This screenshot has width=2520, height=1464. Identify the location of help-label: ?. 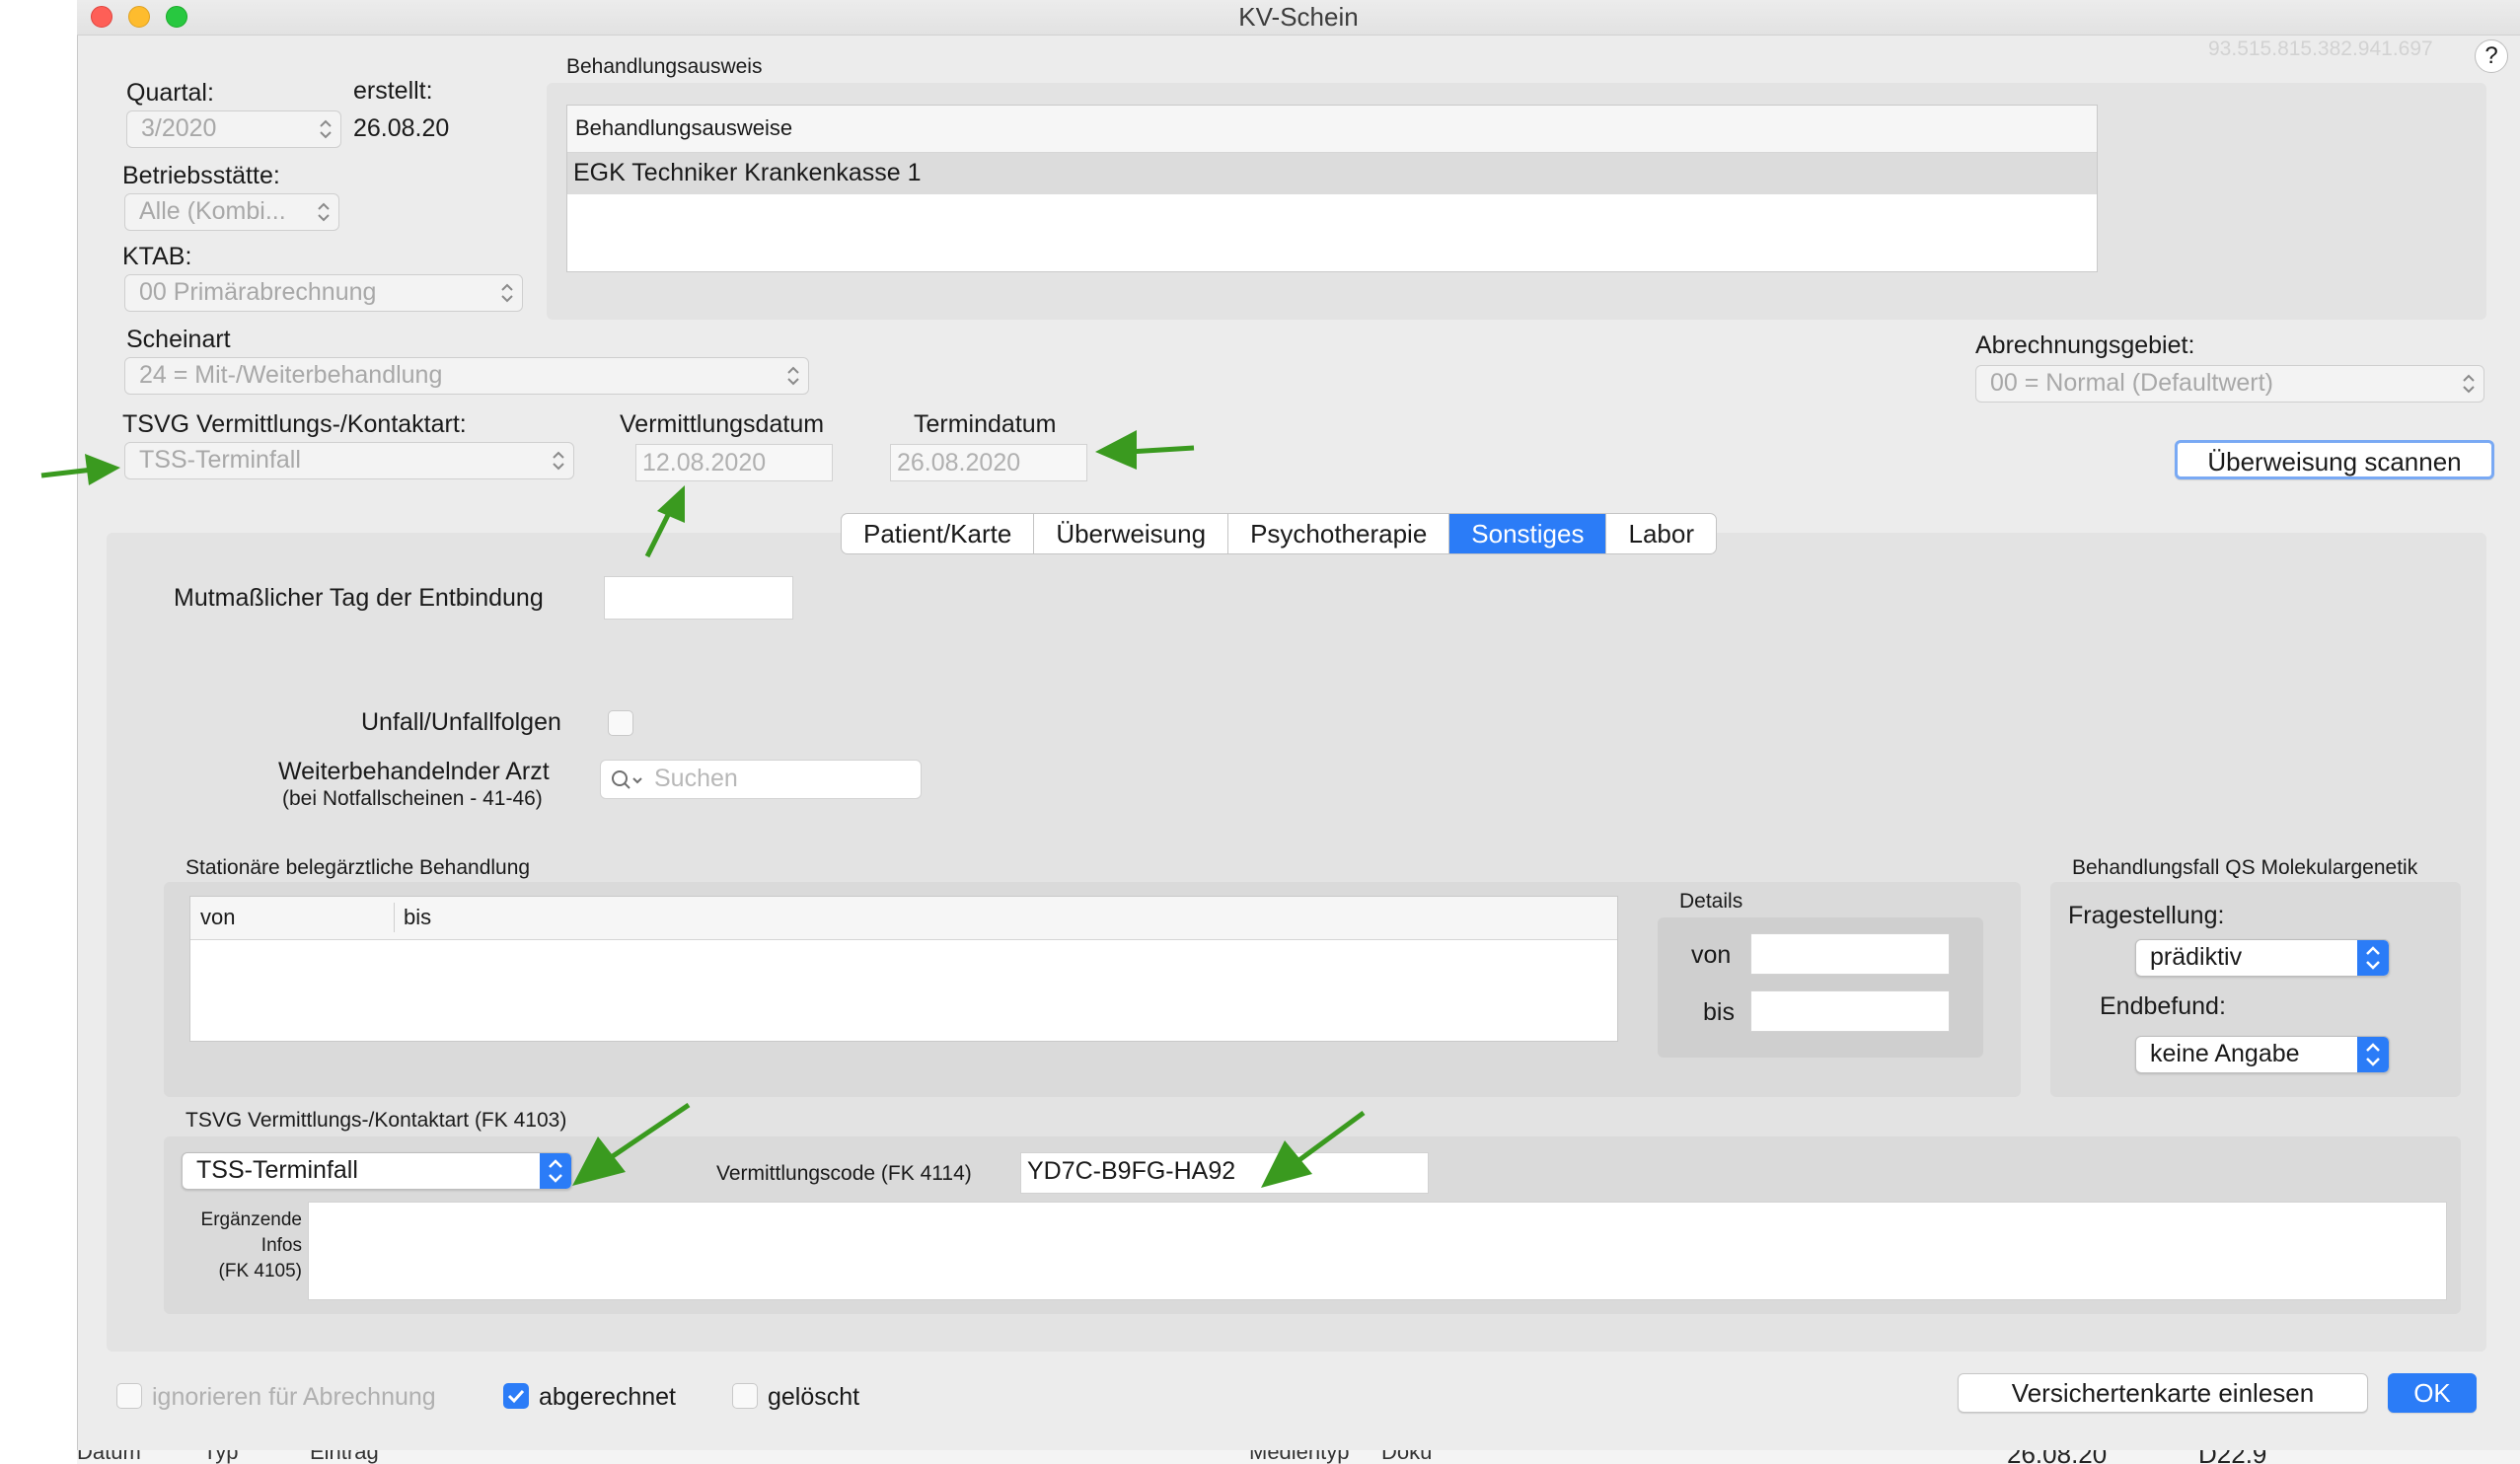
(2491, 55).